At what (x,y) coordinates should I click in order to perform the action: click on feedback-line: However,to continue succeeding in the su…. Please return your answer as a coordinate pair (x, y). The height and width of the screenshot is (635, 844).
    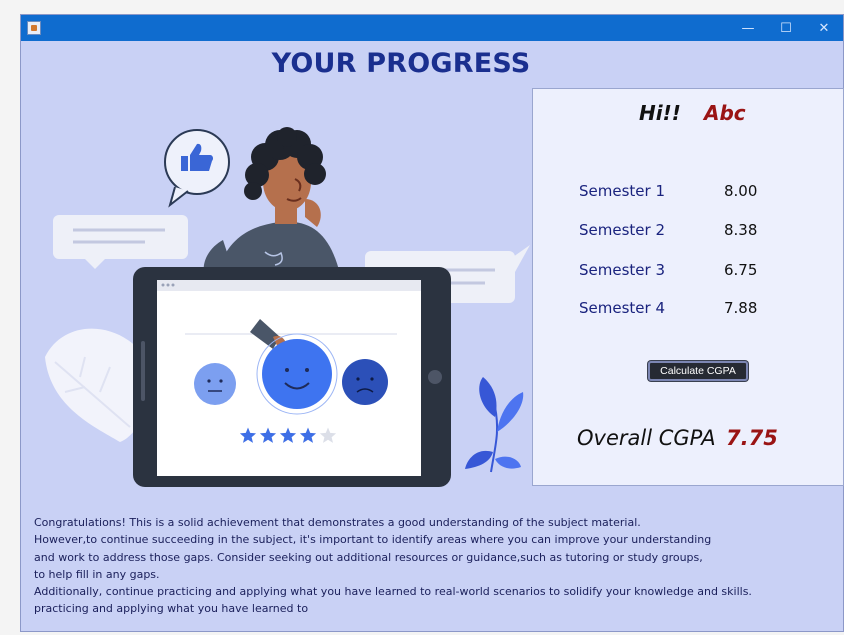
    Looking at the image, I should click on (373, 540).